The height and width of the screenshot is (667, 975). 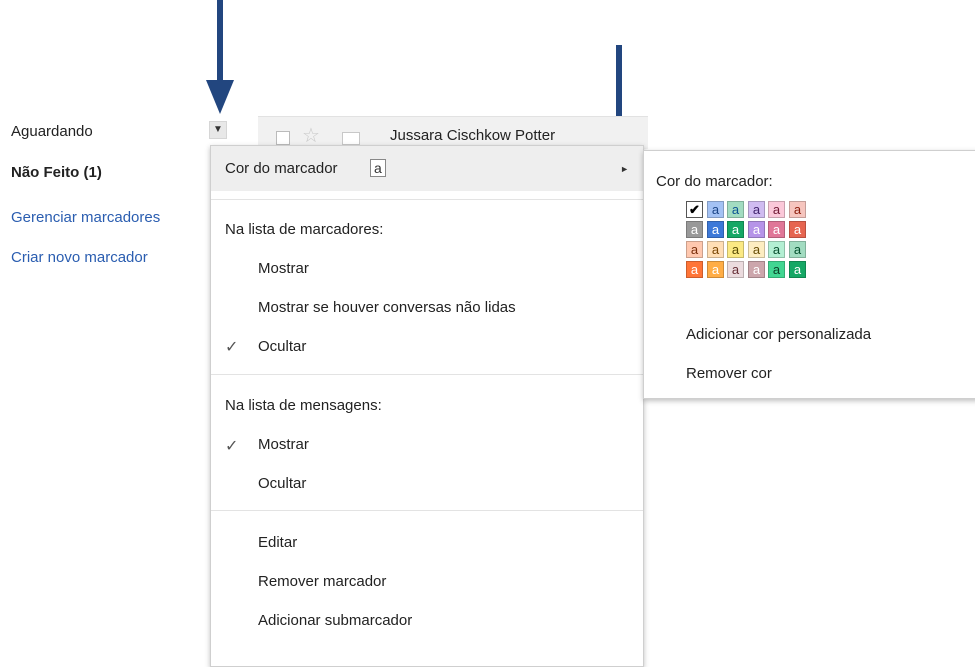 I want to click on show-text: Mostrar, so click(x=283, y=268).